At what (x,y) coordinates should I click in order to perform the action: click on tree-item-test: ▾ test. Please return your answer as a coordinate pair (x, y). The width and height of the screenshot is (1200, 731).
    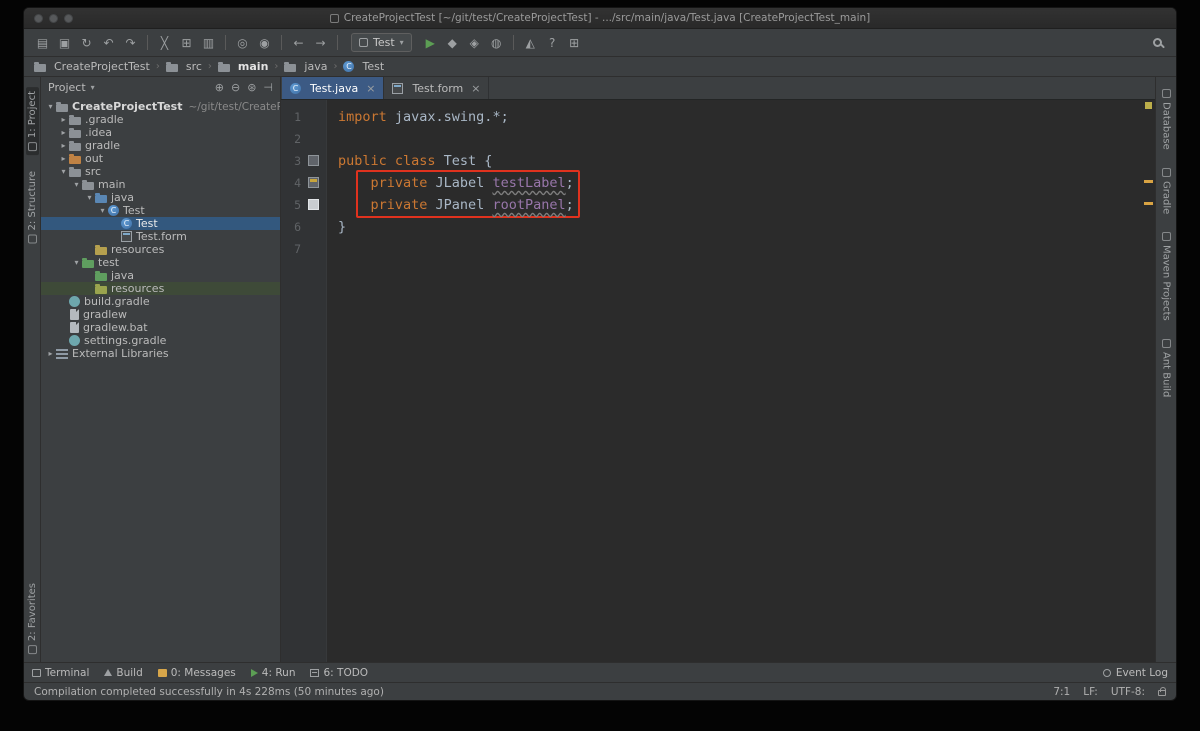
    Looking at the image, I should click on (160, 262).